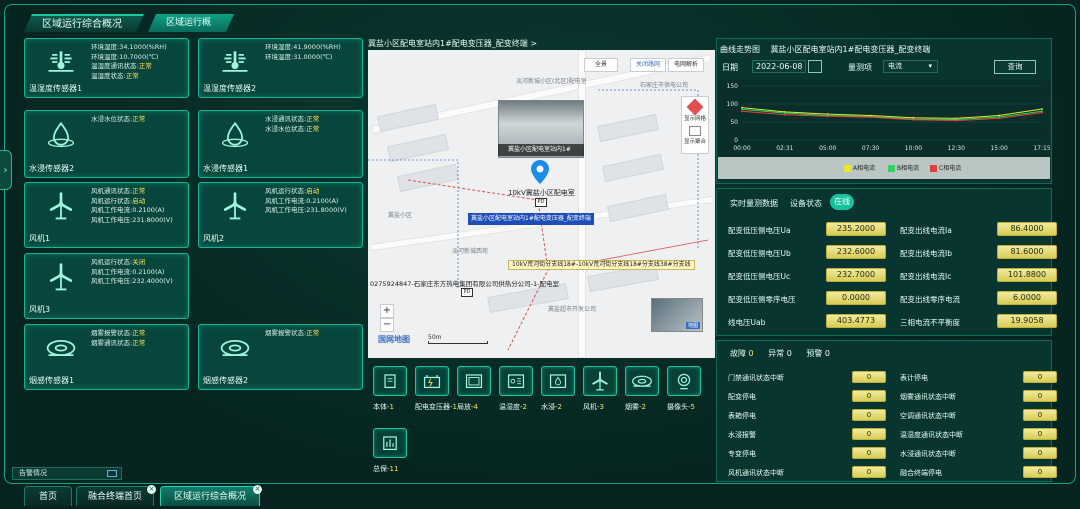  Describe the element at coordinates (112, 271) in the screenshot. I see `sensor-reading-key: 风机工作电流:` at that location.